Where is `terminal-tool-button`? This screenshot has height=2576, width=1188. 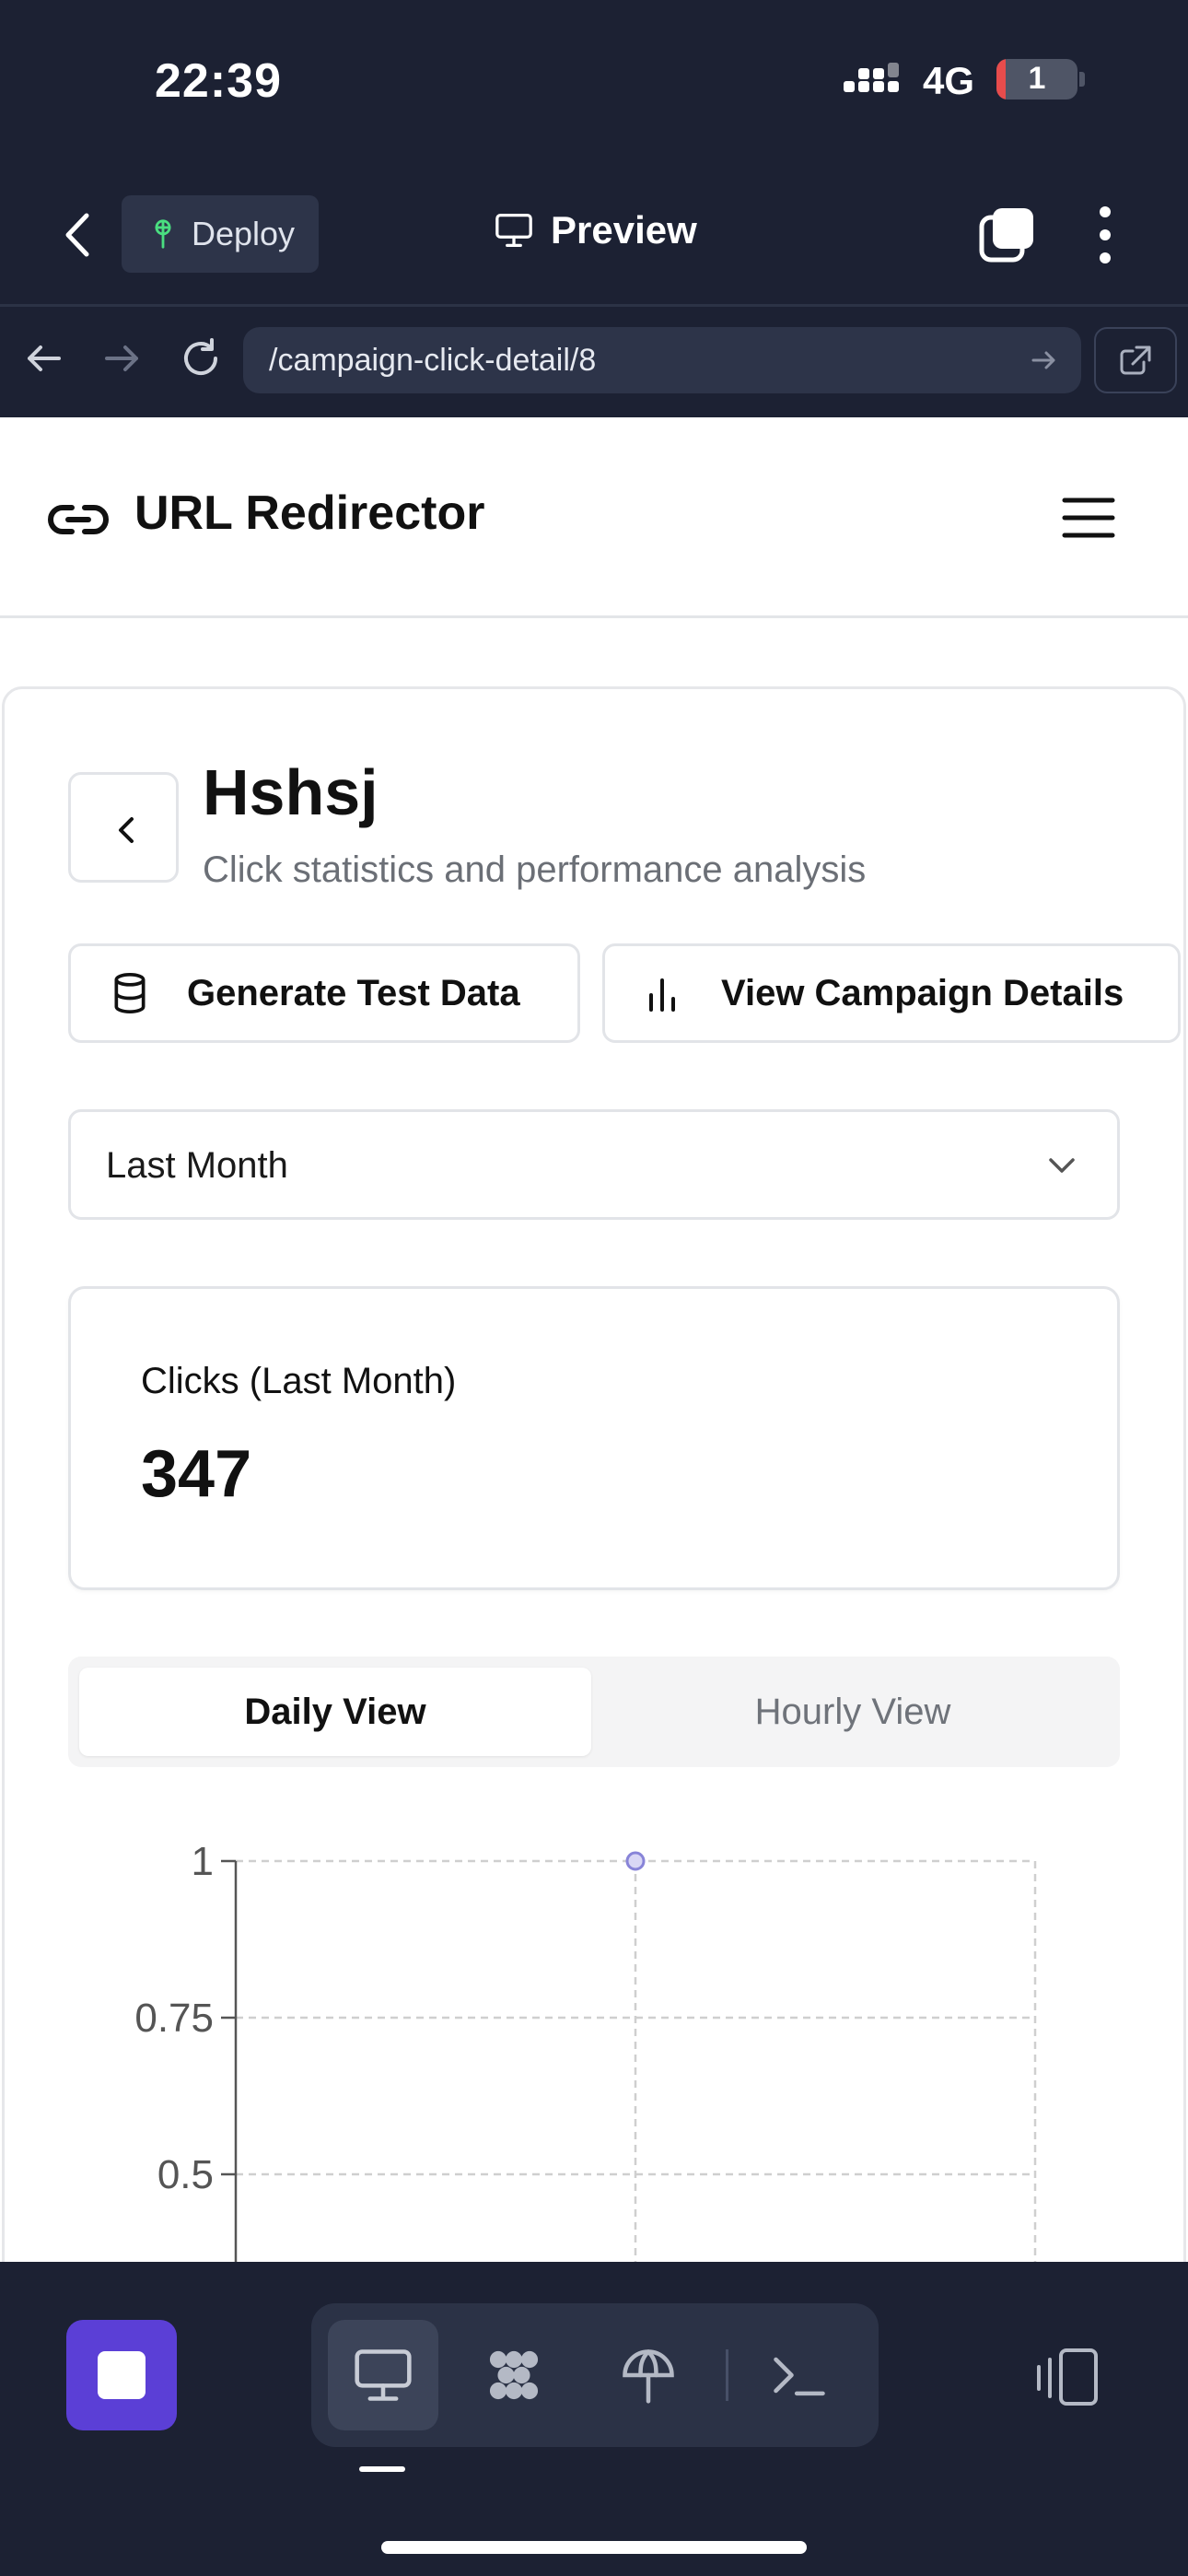
terminal-tool-button is located at coordinates (799, 2375).